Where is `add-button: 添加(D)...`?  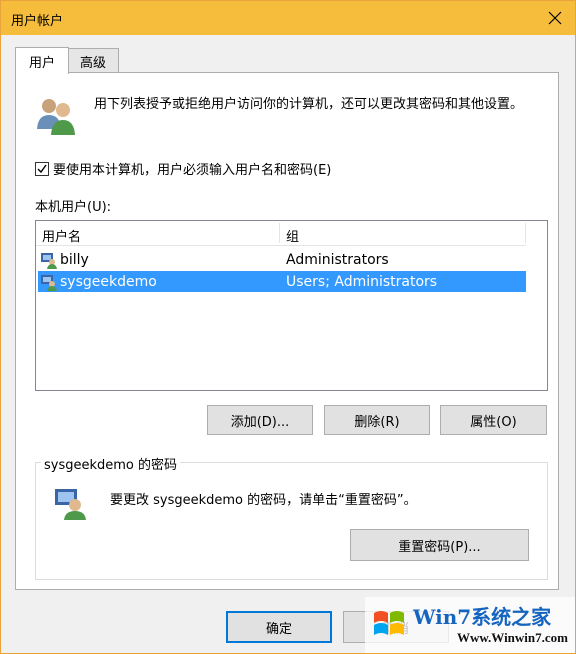
add-button: 添加(D)... is located at coordinates (260, 420).